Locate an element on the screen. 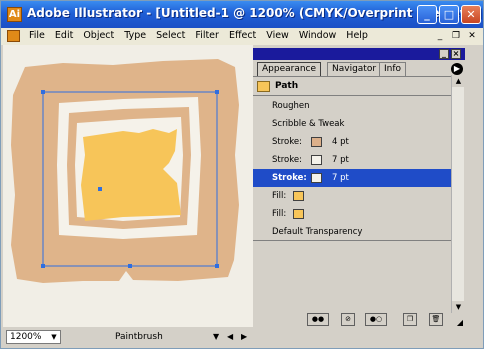 This screenshot has height=349, width=484. clear-appearance-button: ⊘ is located at coordinates (348, 319).